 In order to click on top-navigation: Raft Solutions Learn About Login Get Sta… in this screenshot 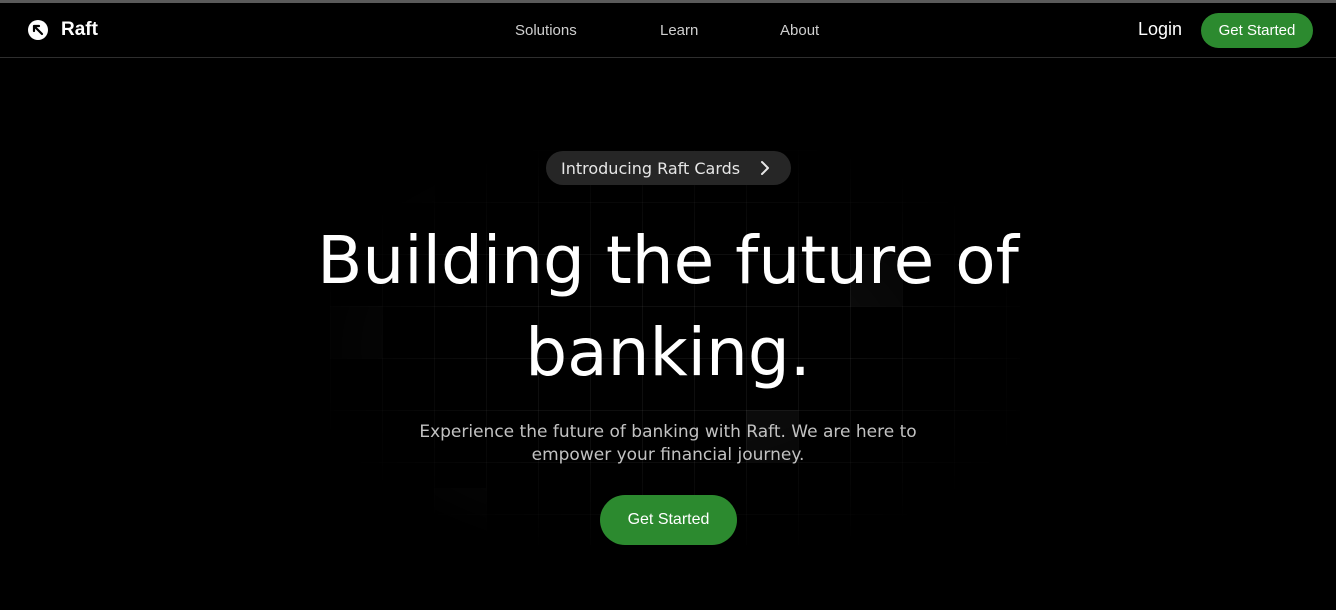, I will do `click(668, 30)`.